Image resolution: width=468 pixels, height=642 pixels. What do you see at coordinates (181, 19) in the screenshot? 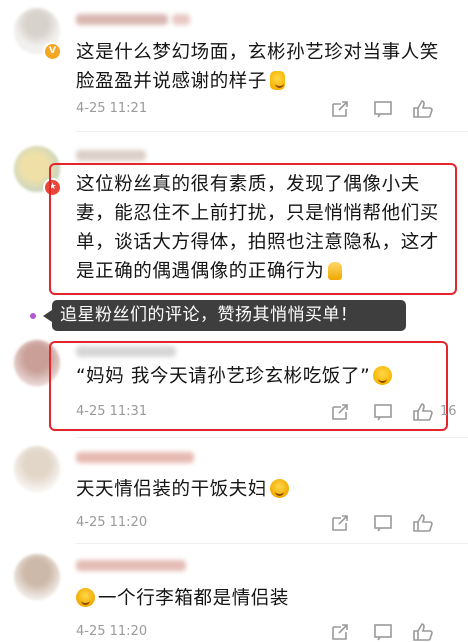
I see `username-blurred-suffix` at bounding box center [181, 19].